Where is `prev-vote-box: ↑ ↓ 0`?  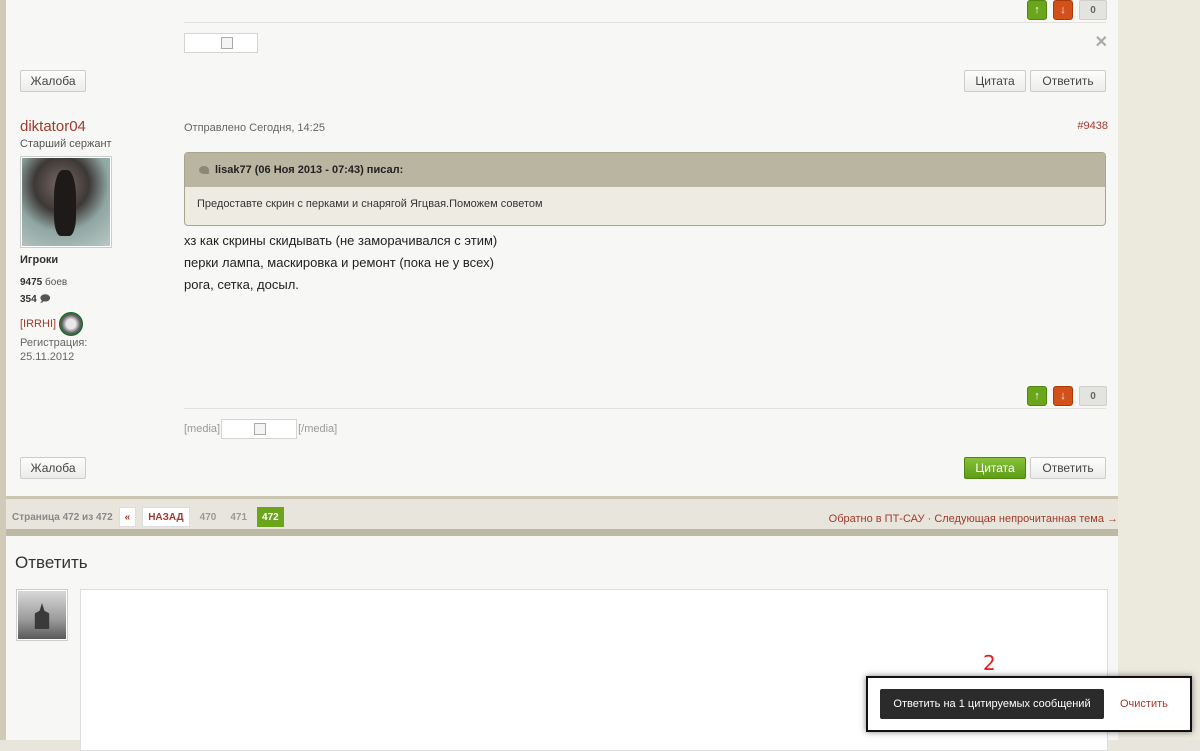 prev-vote-box: ↑ ↓ 0 is located at coordinates (1067, 10).